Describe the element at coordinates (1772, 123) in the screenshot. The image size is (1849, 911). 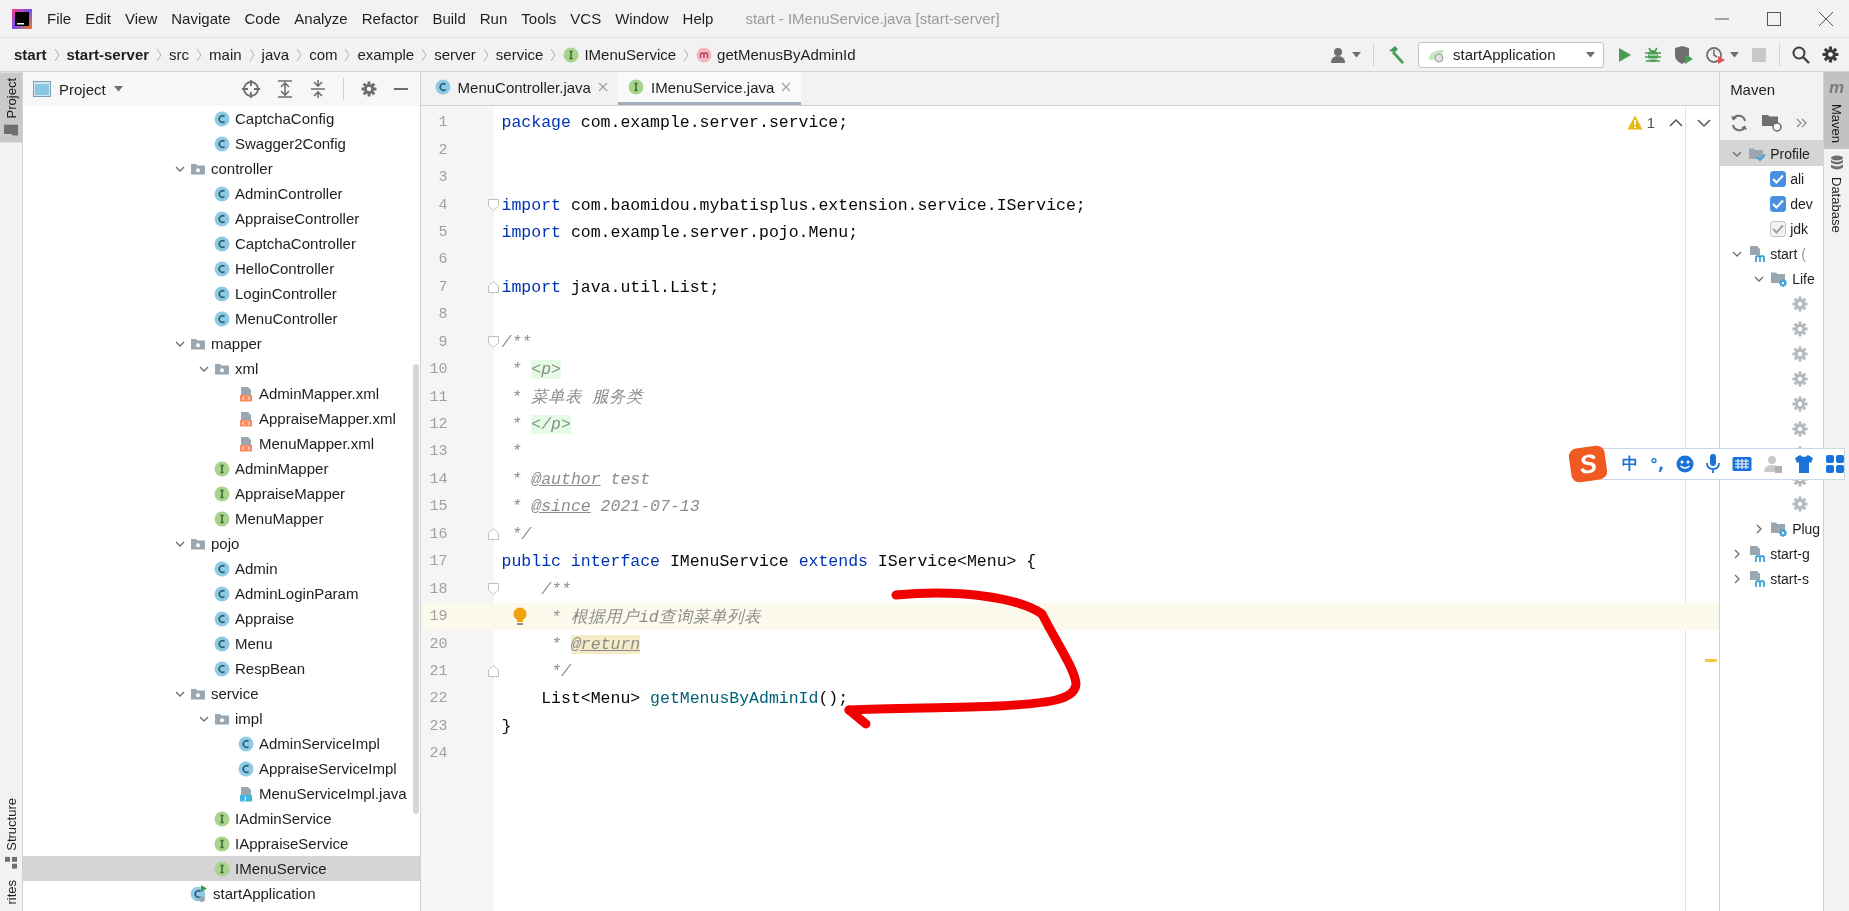
I see `folder-sync-icon` at that location.